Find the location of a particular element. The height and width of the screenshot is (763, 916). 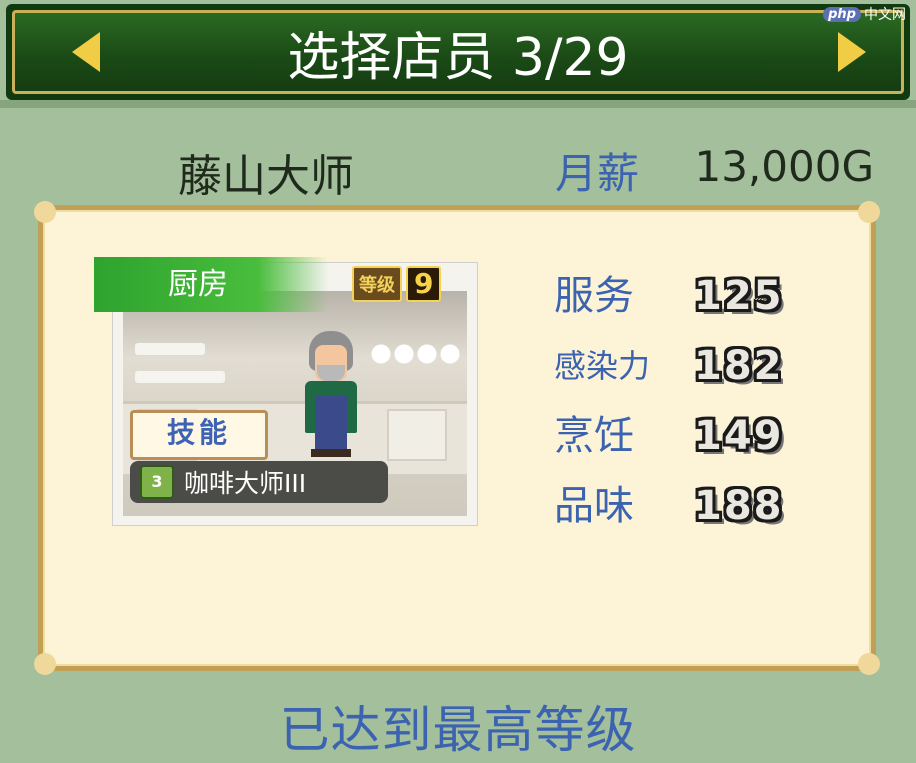

stat-value: 188 is located at coordinates (739, 506).